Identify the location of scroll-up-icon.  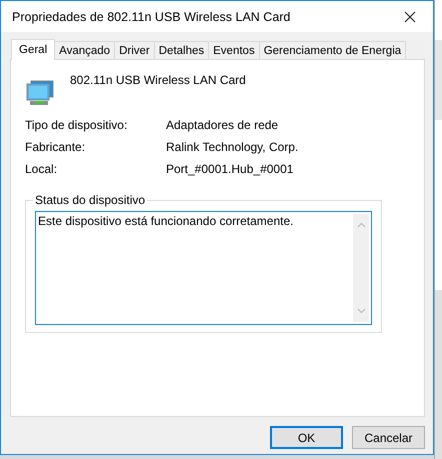
(361, 225).